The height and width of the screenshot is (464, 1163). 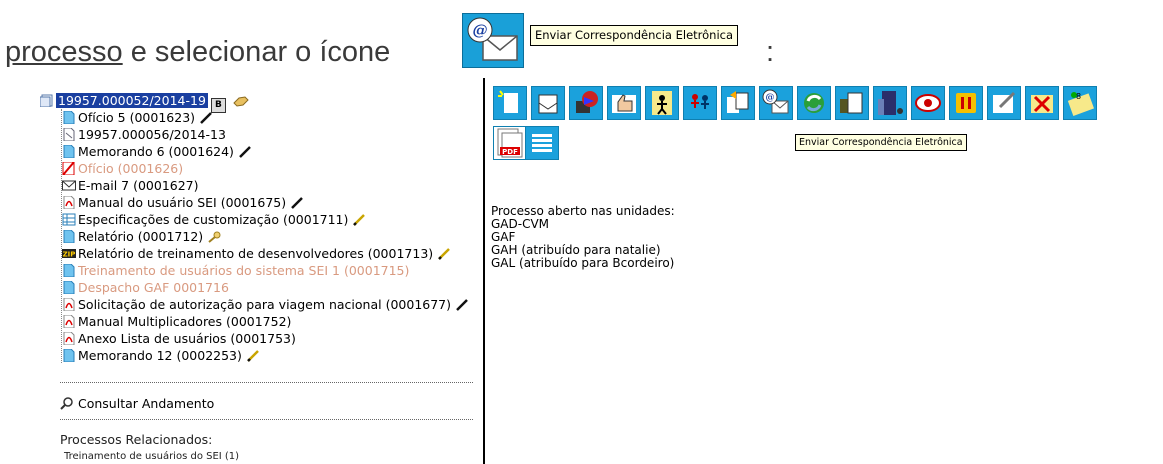 I want to click on tree-item: 19957.000056/2014-13, so click(x=260, y=134).